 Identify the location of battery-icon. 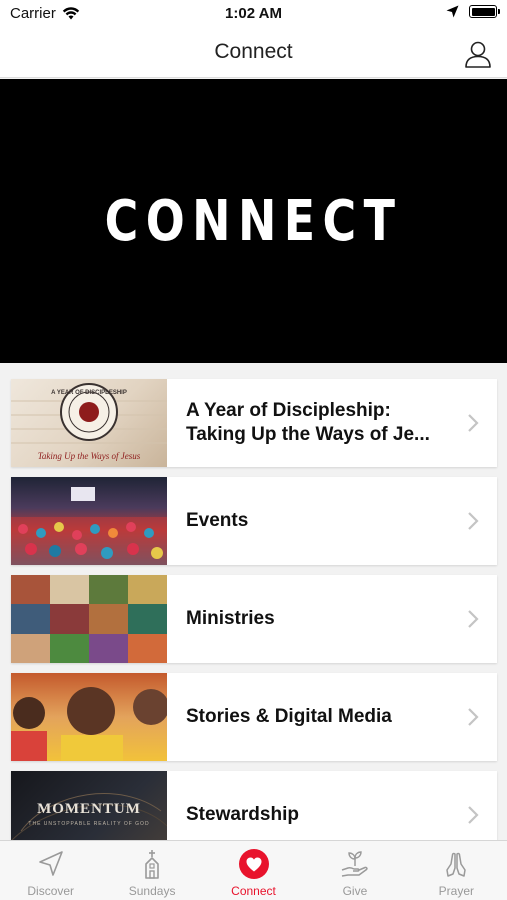
(484, 11).